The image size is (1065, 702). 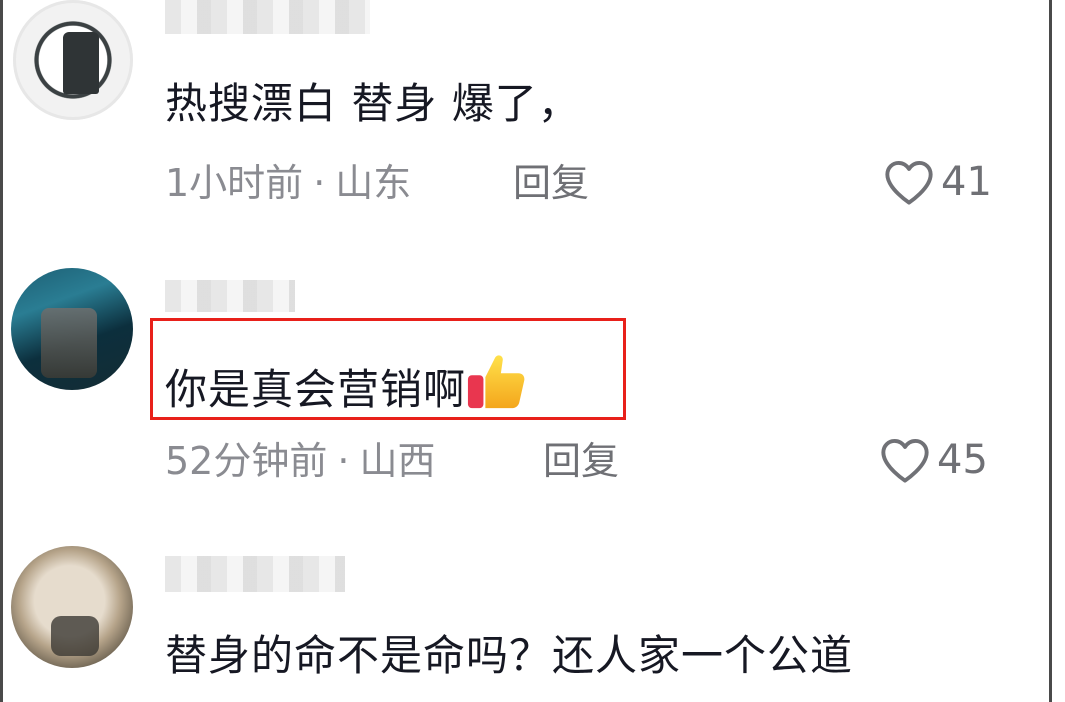 I want to click on avatar, so click(x=72, y=607).